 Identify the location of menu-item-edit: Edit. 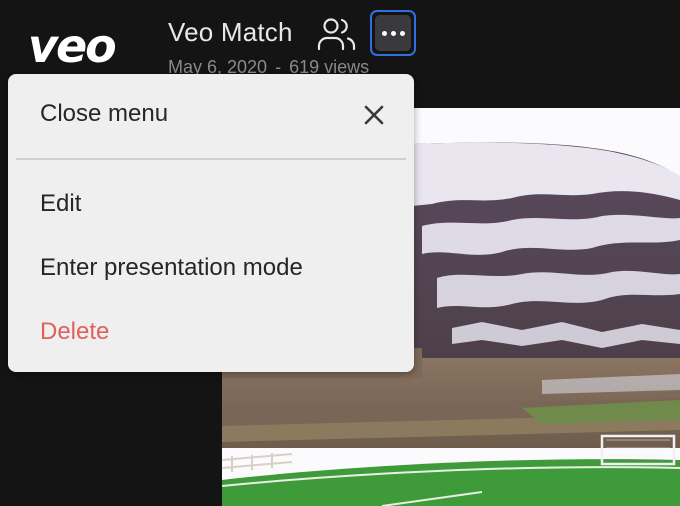
(60, 204).